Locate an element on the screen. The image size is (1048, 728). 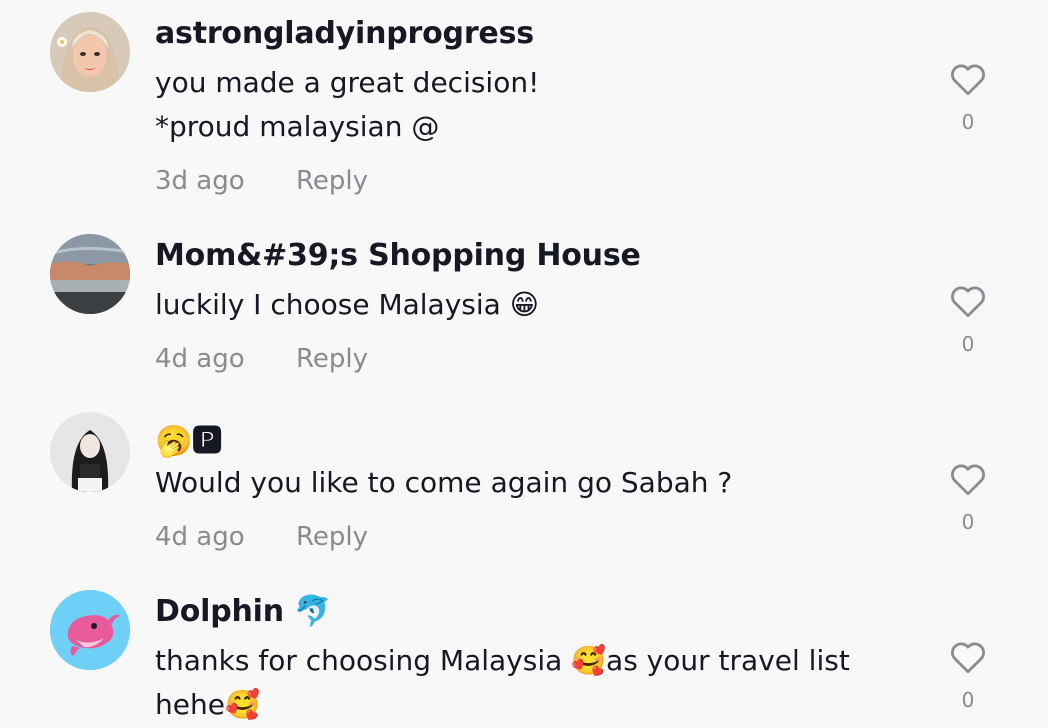
comment-text: *proud malaysian @ is located at coordinates (297, 126).